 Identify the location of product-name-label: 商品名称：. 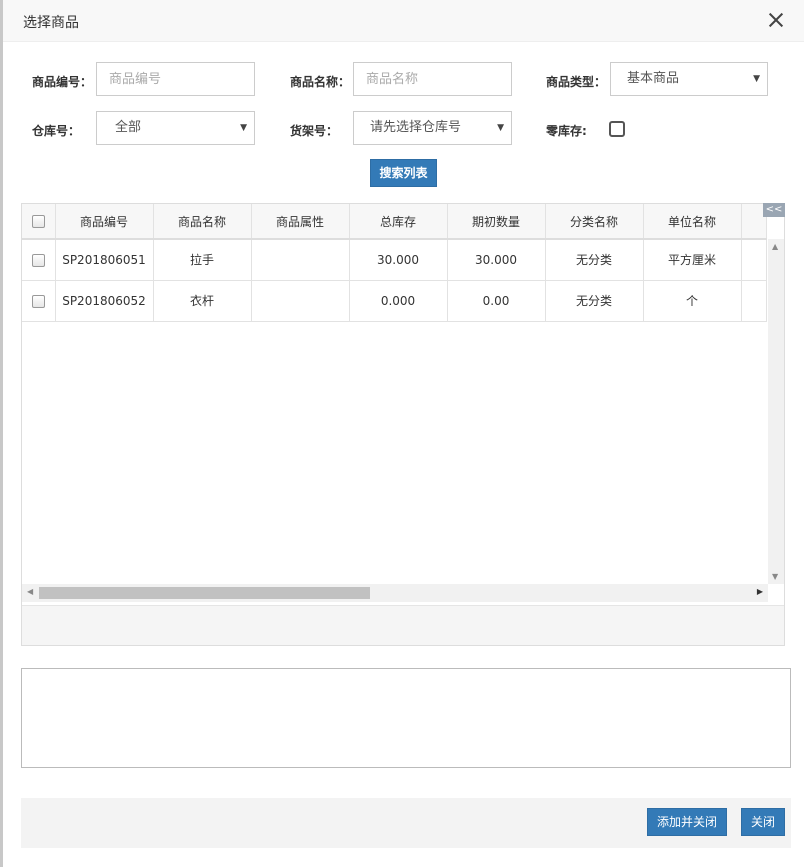
(320, 82).